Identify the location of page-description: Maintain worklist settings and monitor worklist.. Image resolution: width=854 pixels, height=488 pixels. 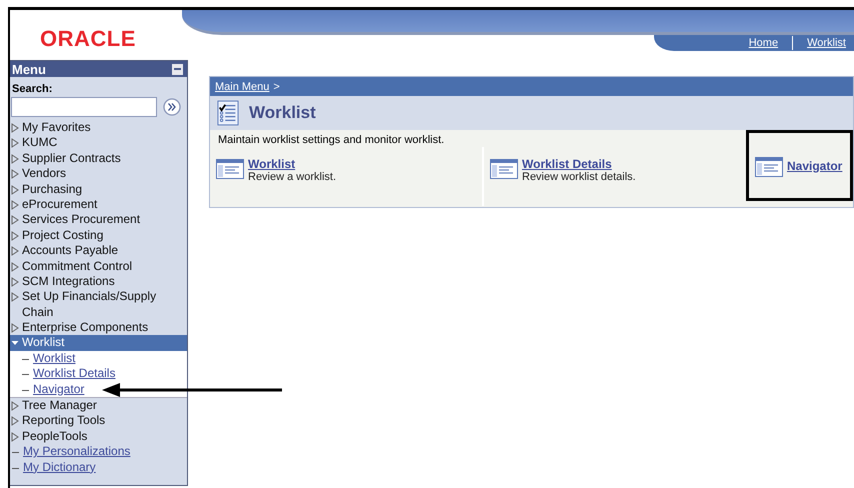
(331, 140).